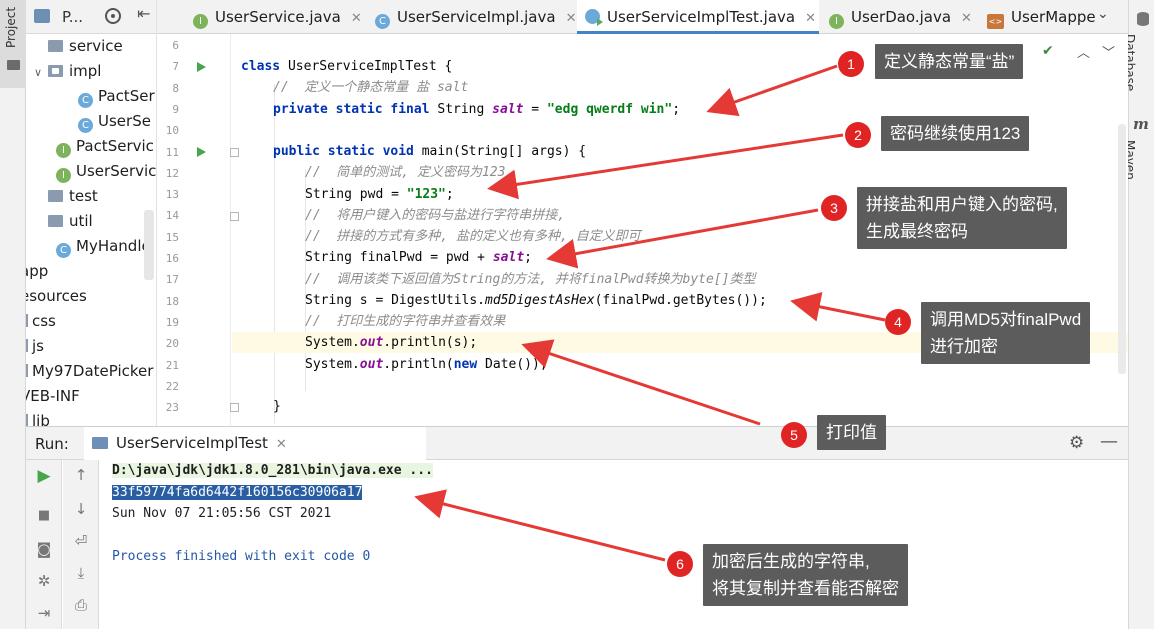 This screenshot has height=629, width=1154. I want to click on code-line-21: System.out.println(new Date());, so click(426, 364).